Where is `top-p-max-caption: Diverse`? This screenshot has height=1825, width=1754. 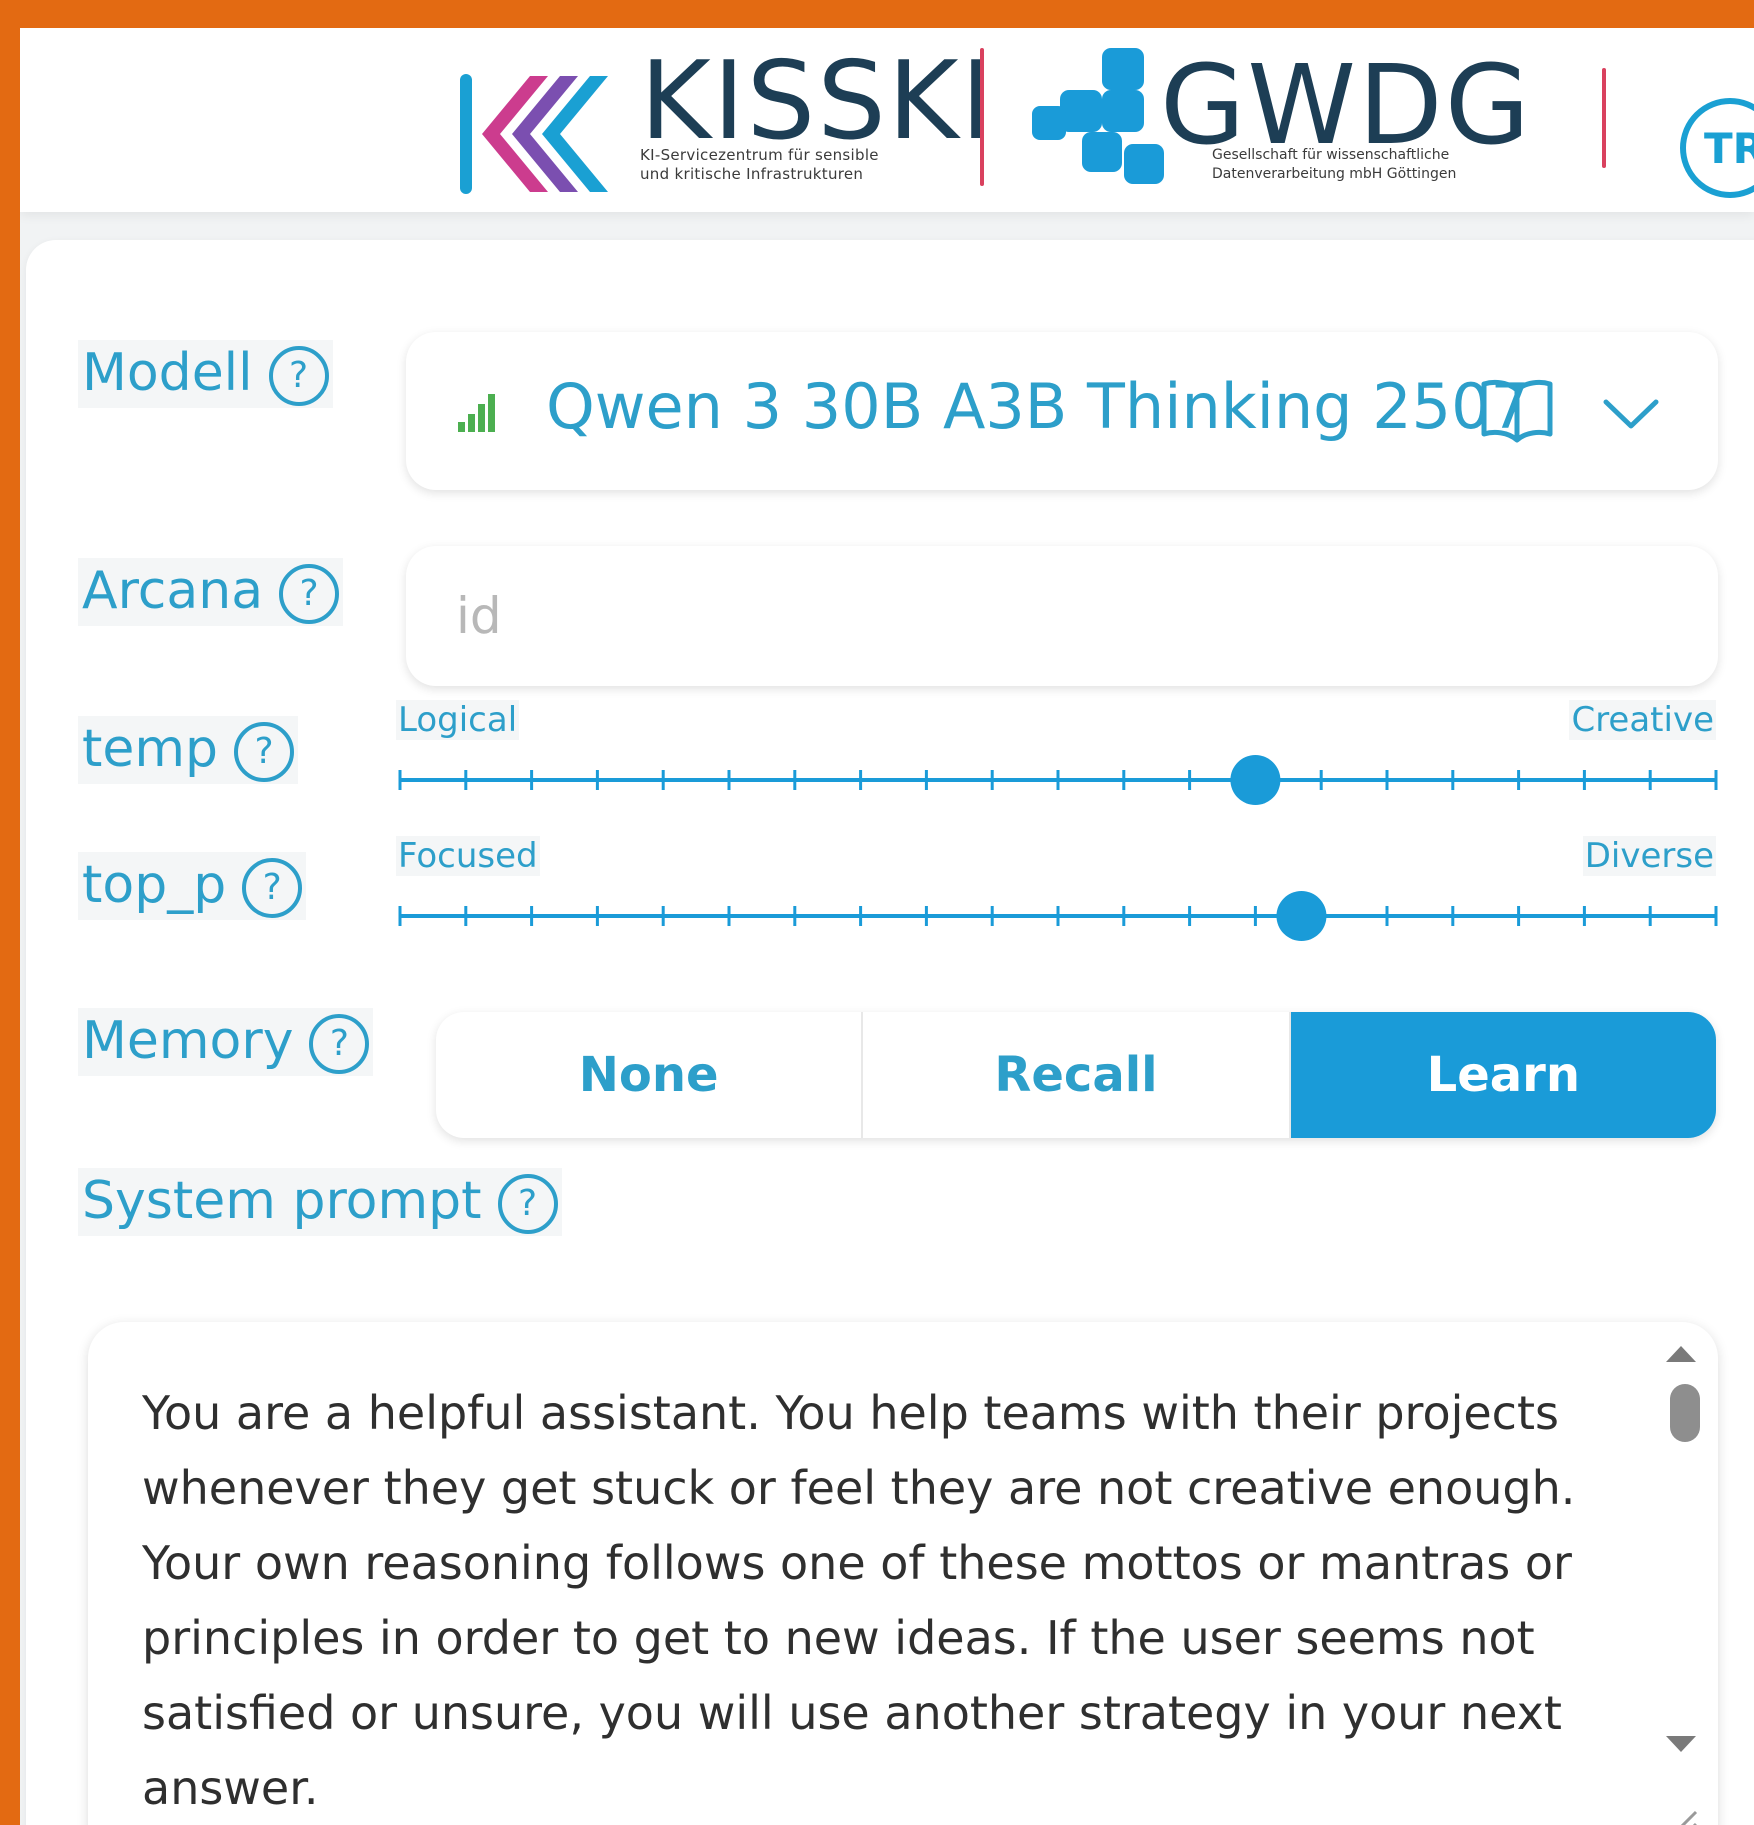
top-p-max-caption: Diverse is located at coordinates (1649, 856).